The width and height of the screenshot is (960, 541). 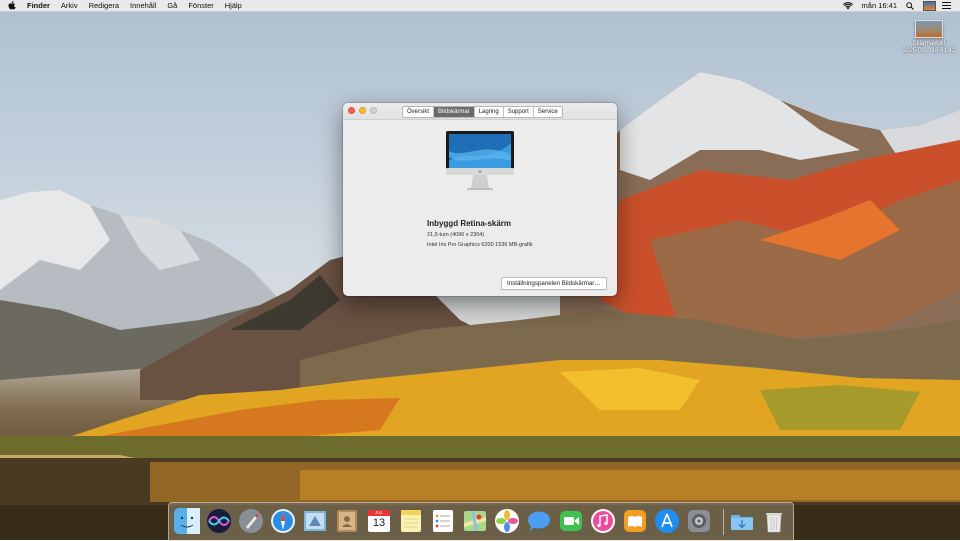 What do you see at coordinates (929, 5) in the screenshot?
I see `user-avatar` at bounding box center [929, 5].